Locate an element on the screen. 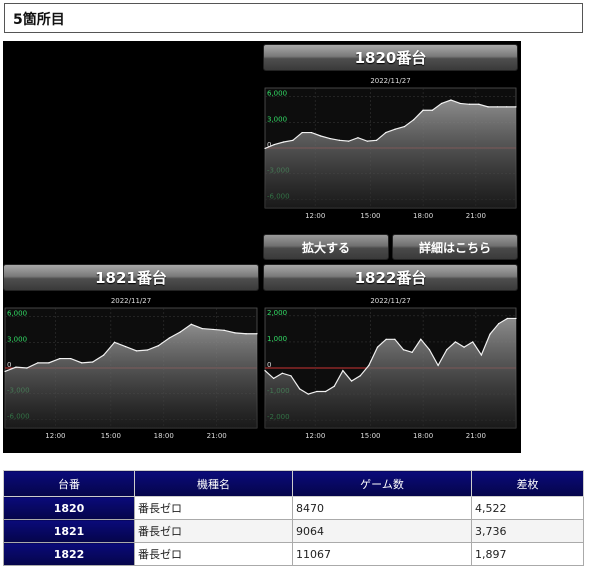 Image resolution: width=590 pixels, height=567 pixels. panel-title-1822: 1822番台 is located at coordinates (390, 277).